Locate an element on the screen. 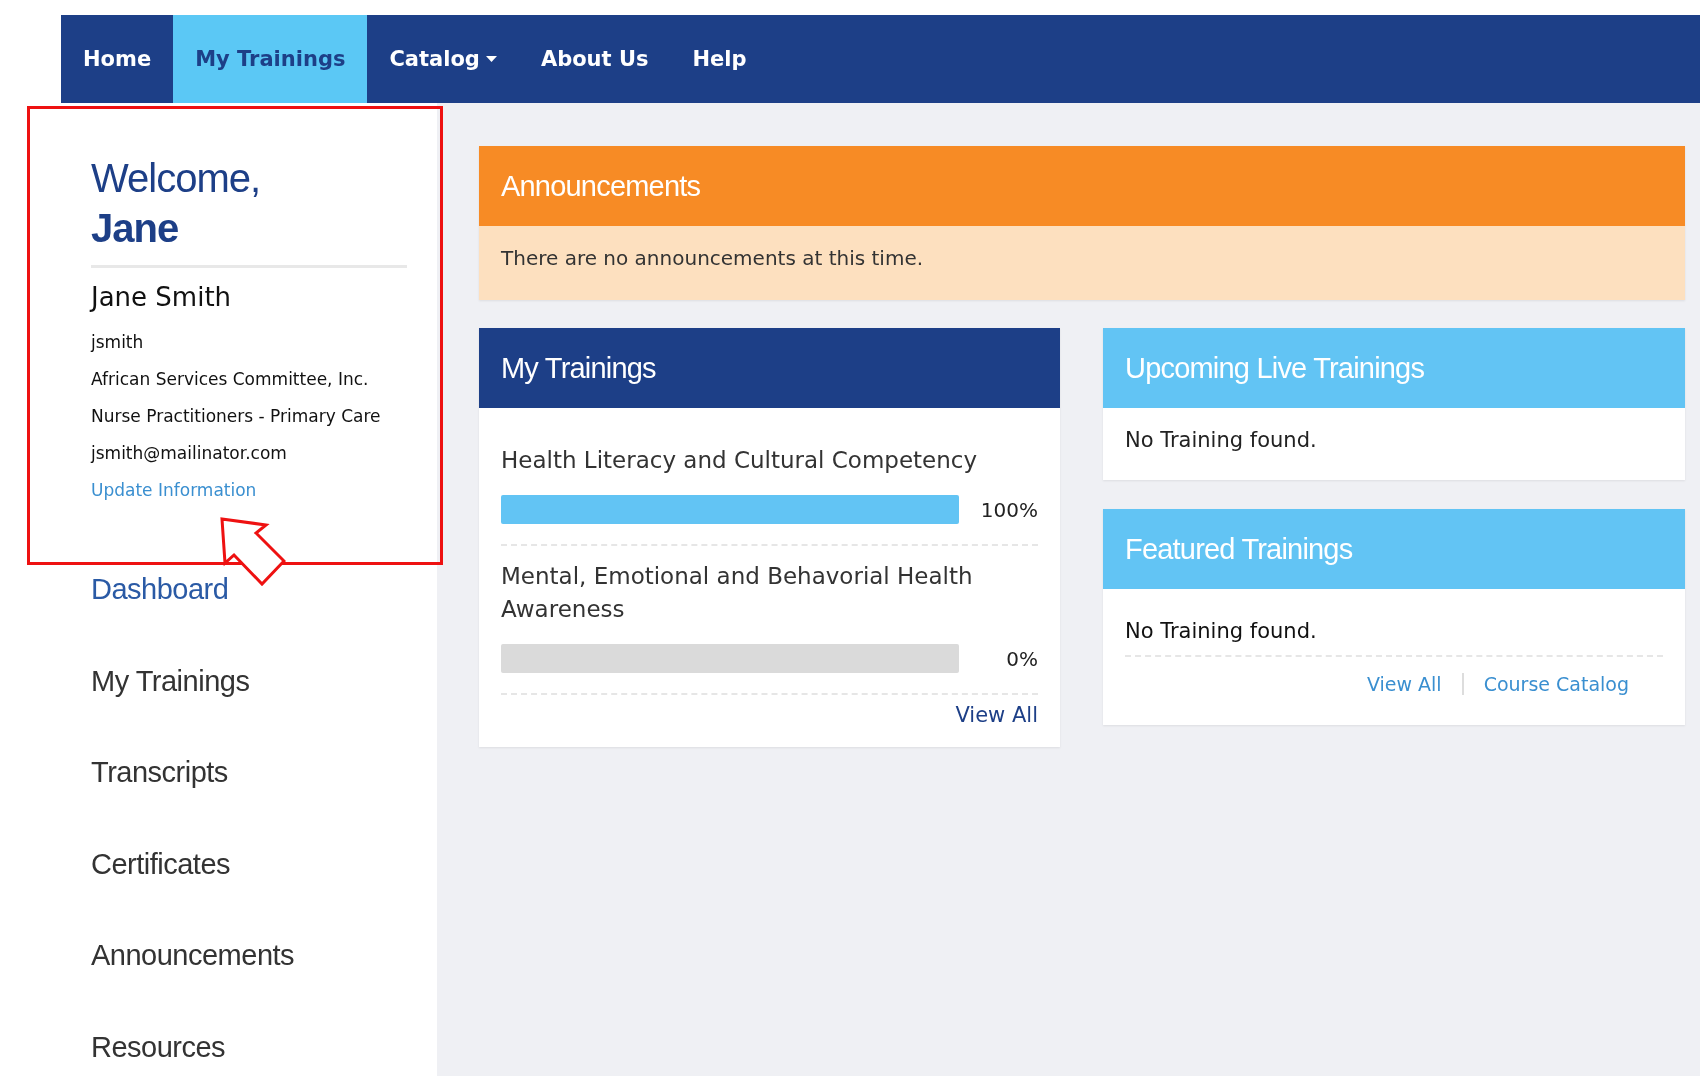 Image resolution: width=1700 pixels, height=1076 pixels. panel-title: Upcoming Live Trainings is located at coordinates (1394, 368).